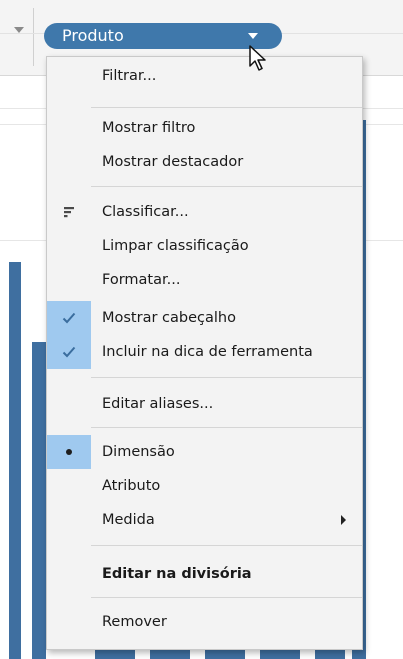 This screenshot has height=659, width=403. I want to click on menu-item-label: Editar na divisória, so click(177, 574).